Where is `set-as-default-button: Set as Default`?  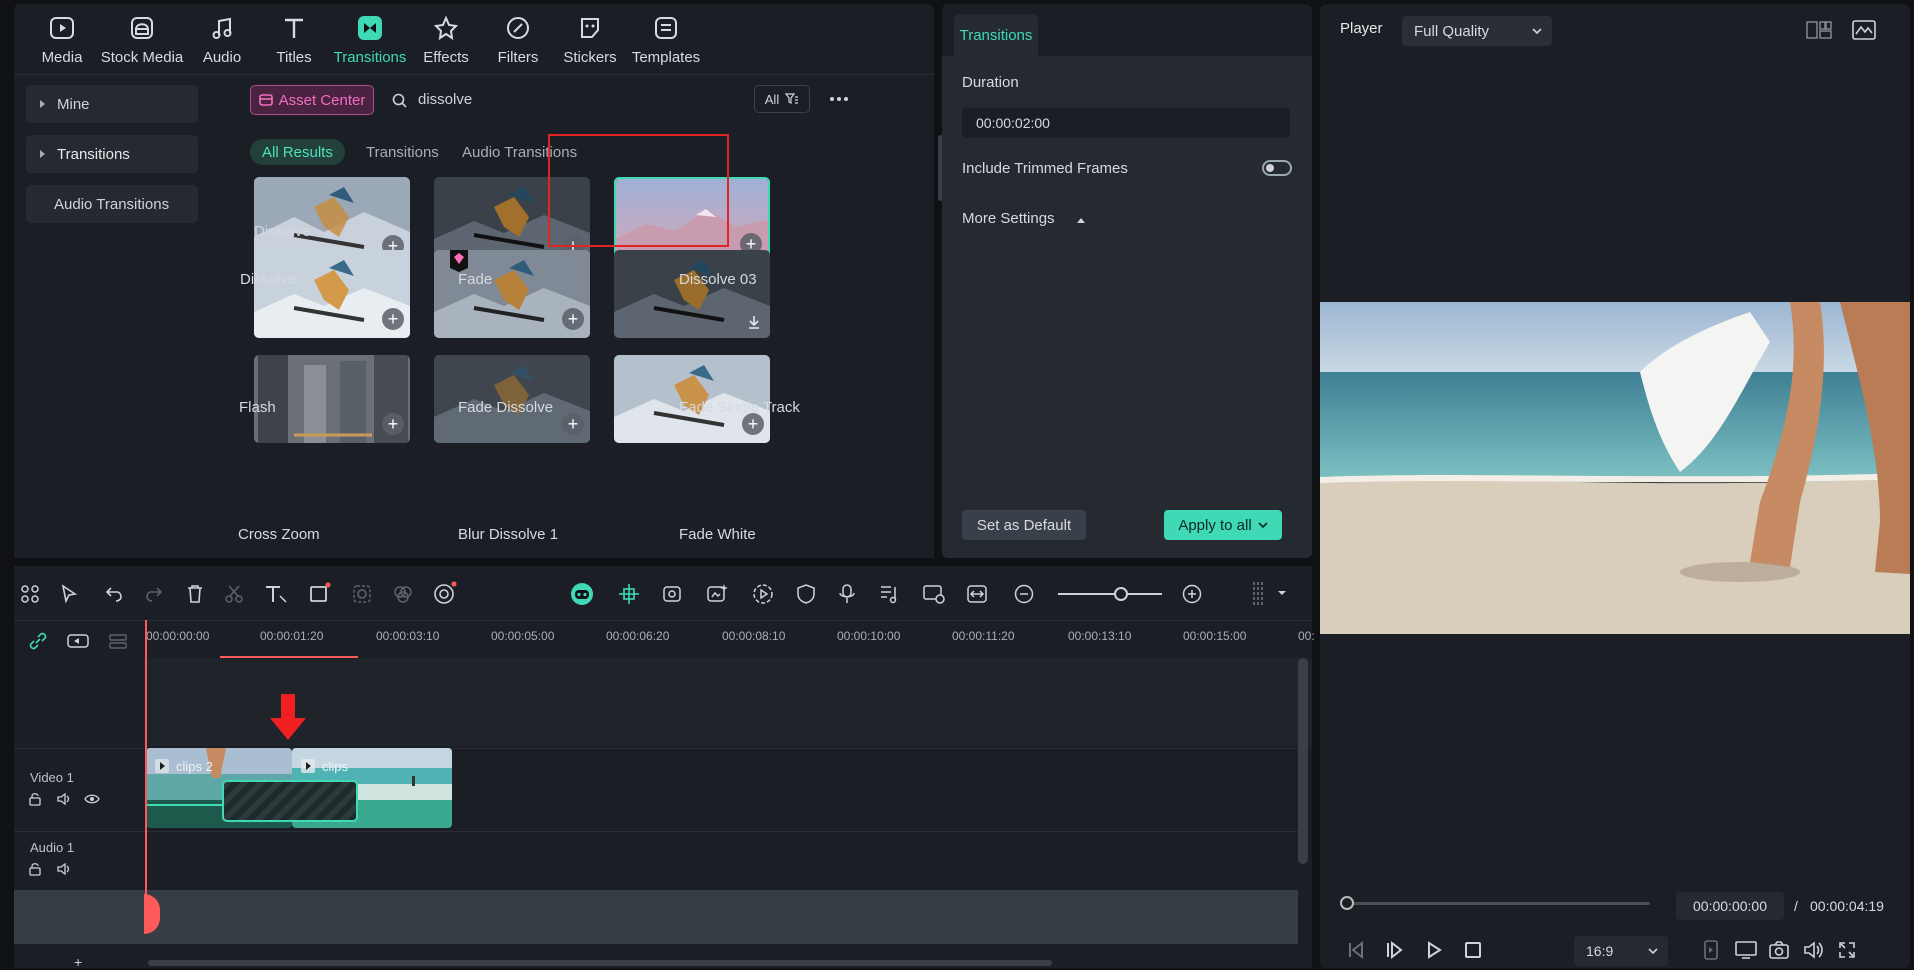 set-as-default-button: Set as Default is located at coordinates (1024, 525).